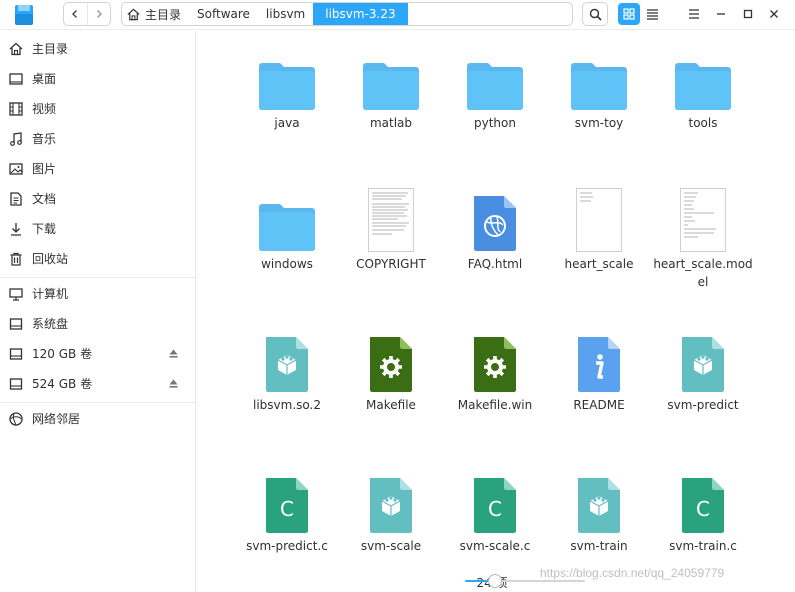 This screenshot has height=592, width=795. Describe the element at coordinates (50, 294) in the screenshot. I see `sidebar-item-label: 计算机` at that location.